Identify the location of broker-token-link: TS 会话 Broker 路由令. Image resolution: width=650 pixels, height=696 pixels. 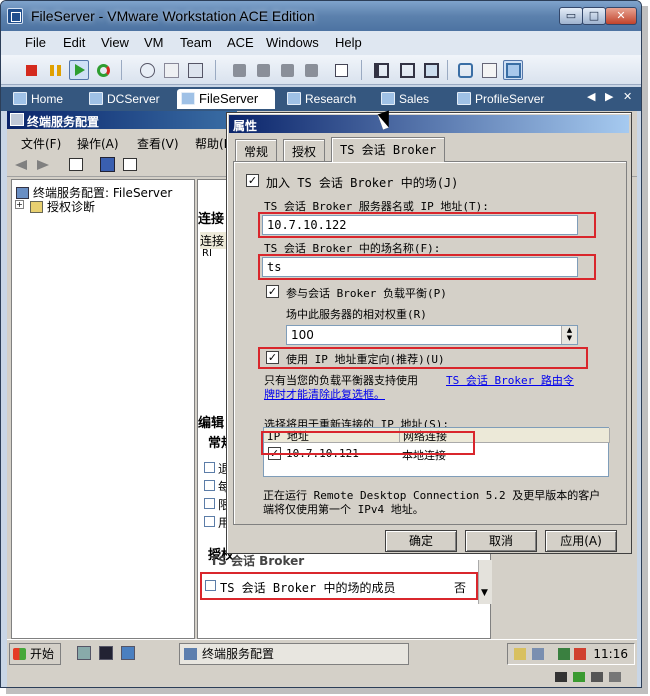
(510, 380).